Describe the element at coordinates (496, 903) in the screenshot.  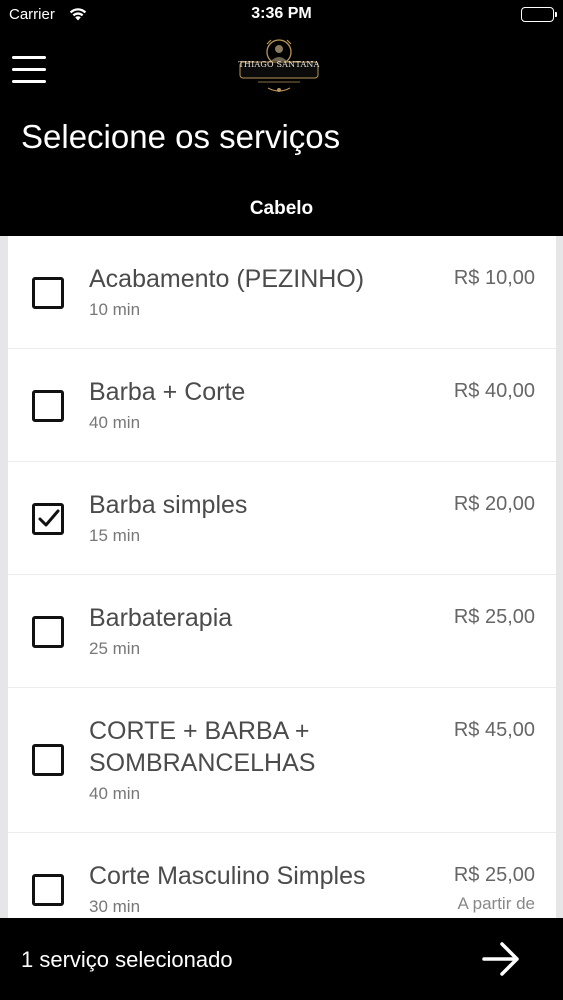
I see `service-price-note: A partir de` at that location.